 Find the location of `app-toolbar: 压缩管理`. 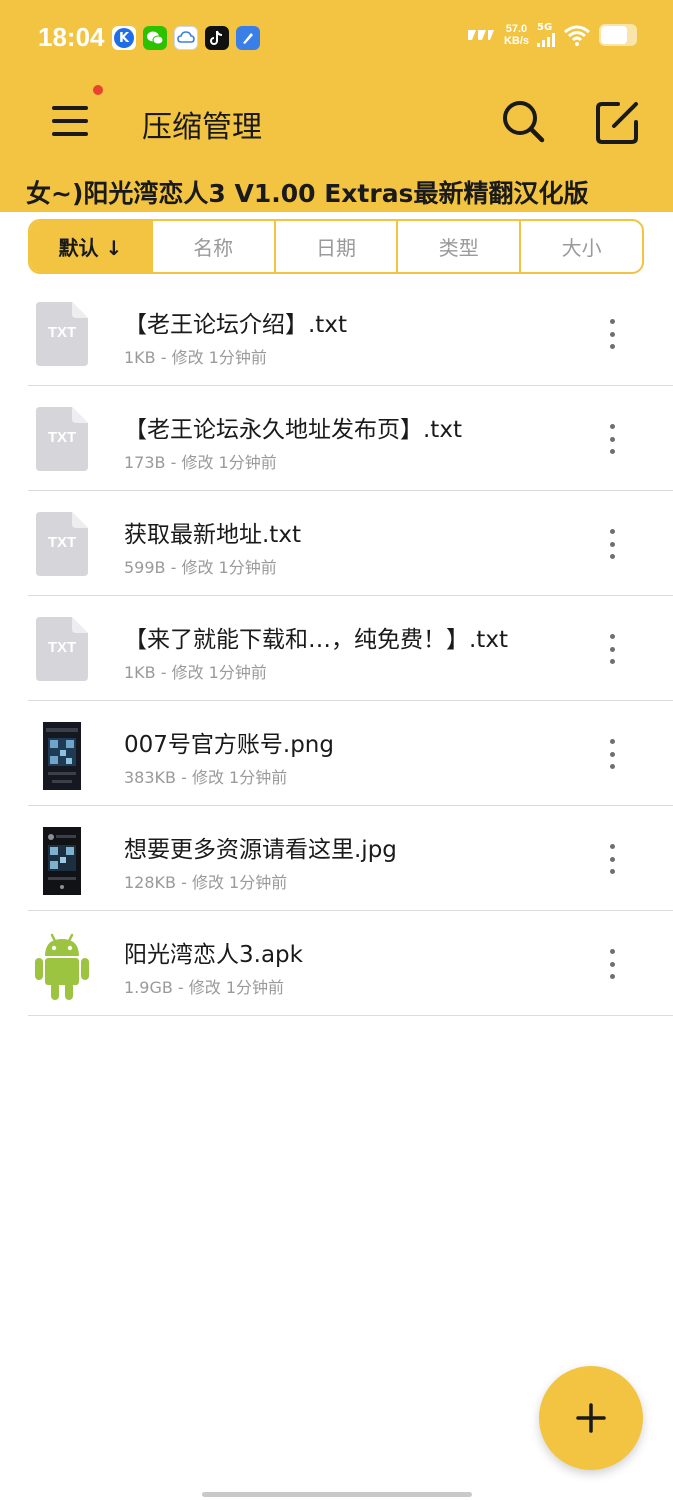

app-toolbar: 压缩管理 is located at coordinates (336, 126).